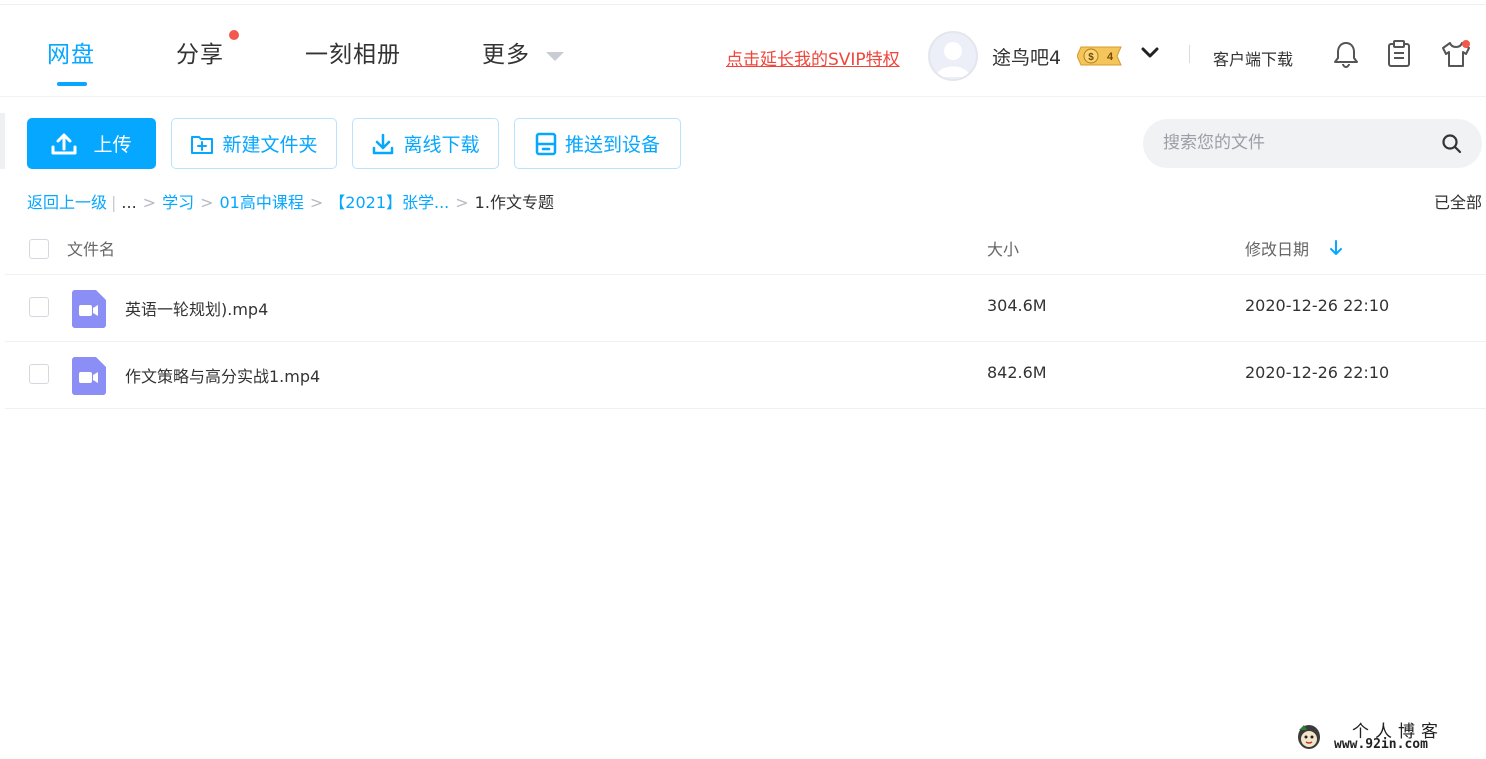  I want to click on breadcrumb-back-link: 返回上一级, so click(67, 201).